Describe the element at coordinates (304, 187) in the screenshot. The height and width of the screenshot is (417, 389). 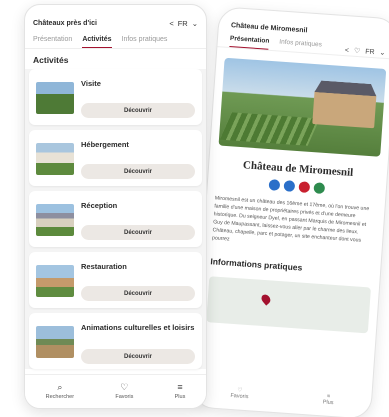
I see `location-icon` at that location.